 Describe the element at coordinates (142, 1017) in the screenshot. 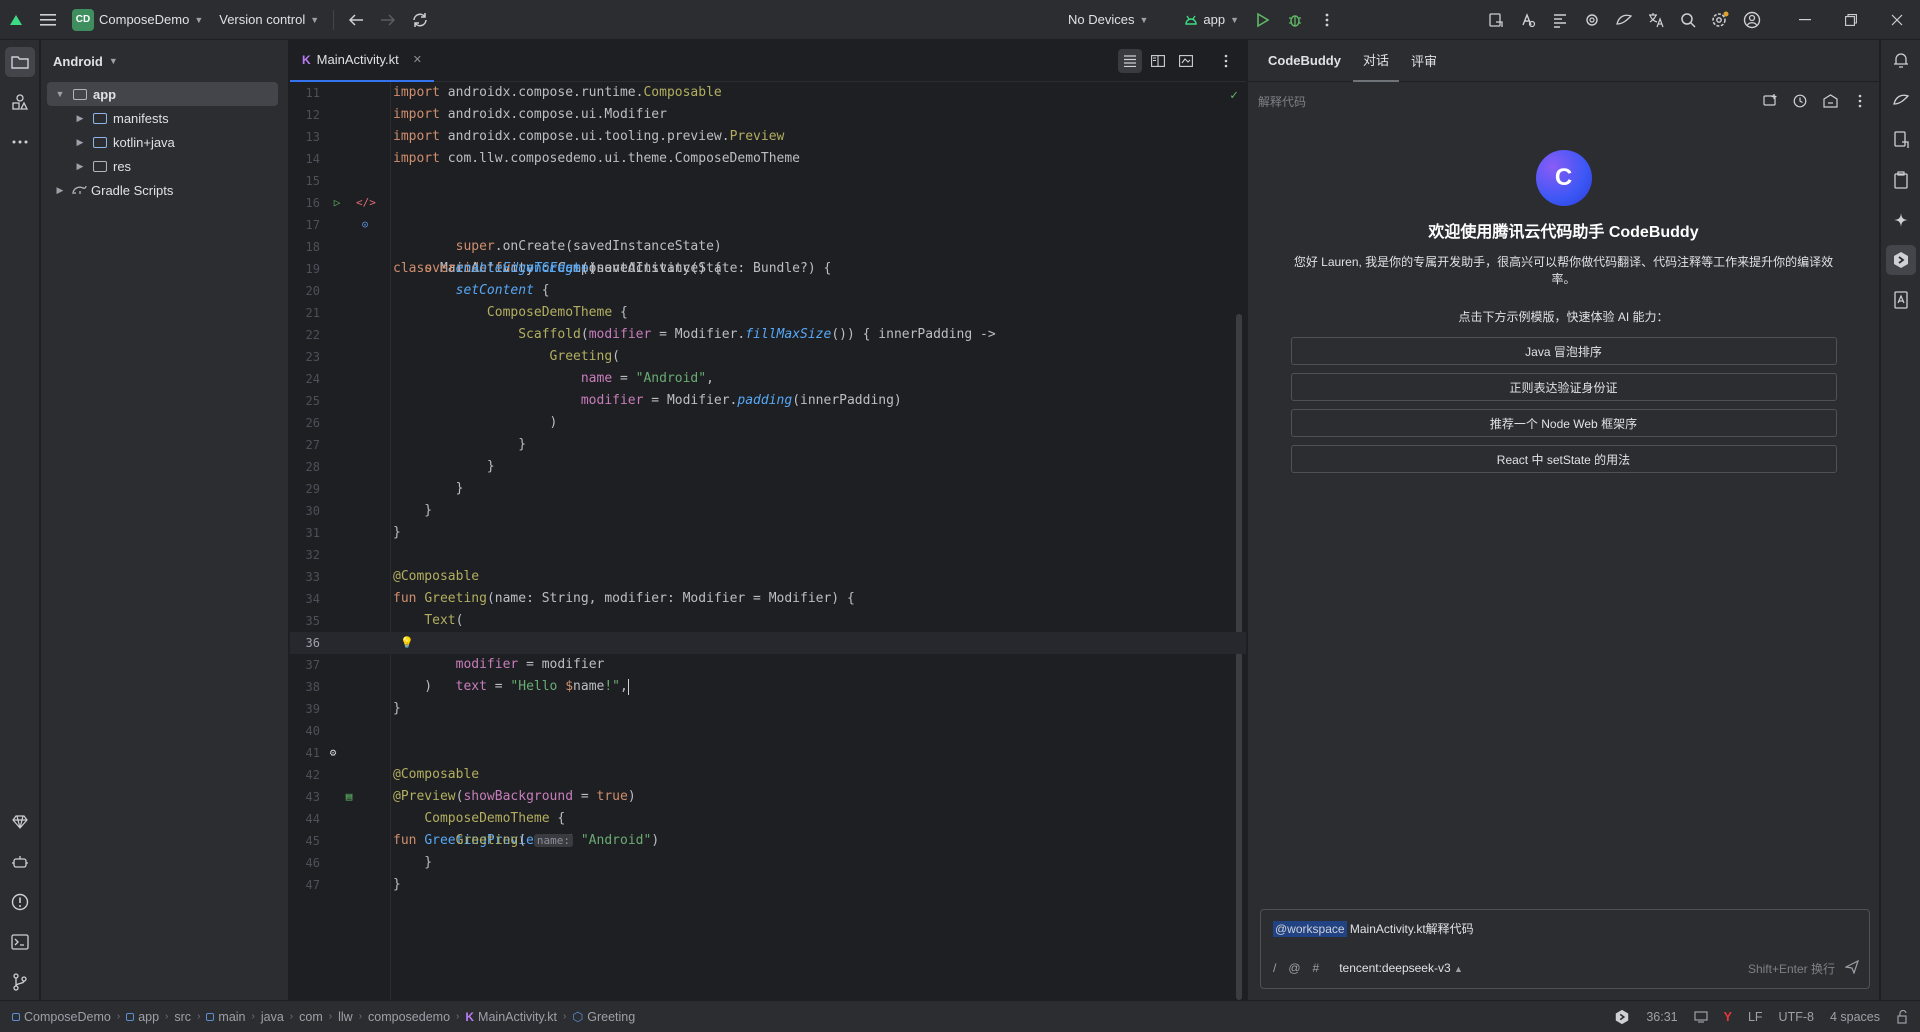

I see `breadcrumb-item: app` at that location.